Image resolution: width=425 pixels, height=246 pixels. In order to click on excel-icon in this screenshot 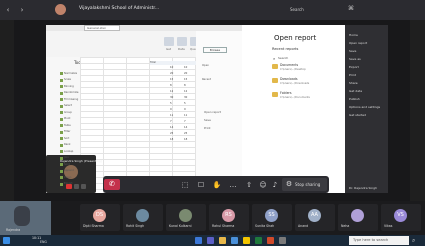, I will do `click(258, 240)`.